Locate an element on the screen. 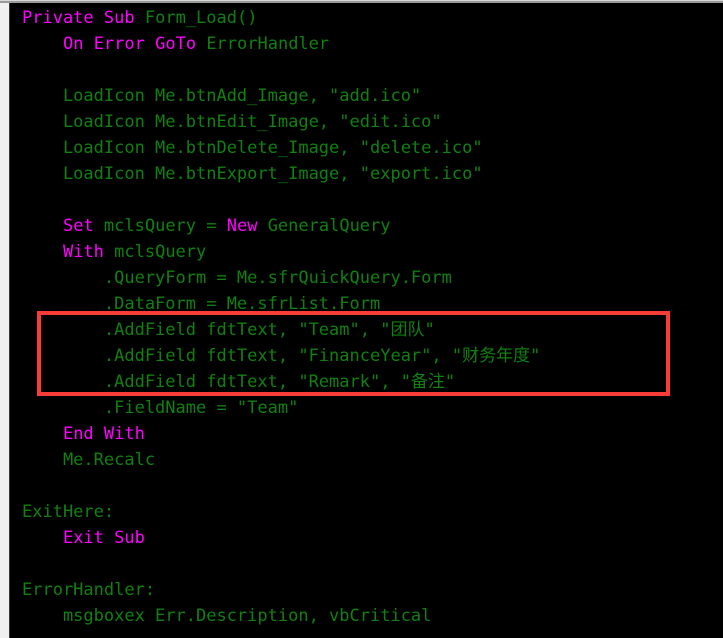  code-token: LoadIcon Me.btnEdit_Image, "edit.ico" is located at coordinates (232, 122).